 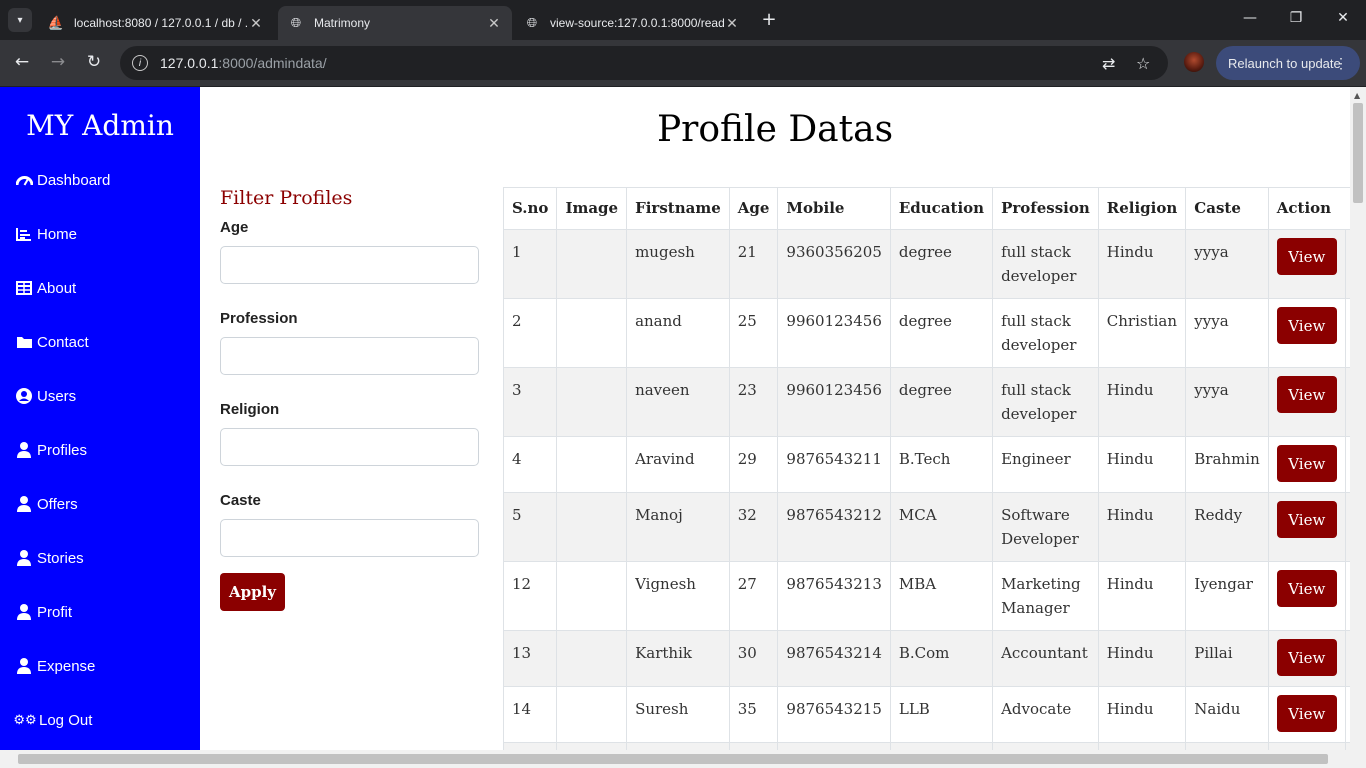 What do you see at coordinates (1227, 333) in the screenshot?
I see `cell-caste: yyya` at bounding box center [1227, 333].